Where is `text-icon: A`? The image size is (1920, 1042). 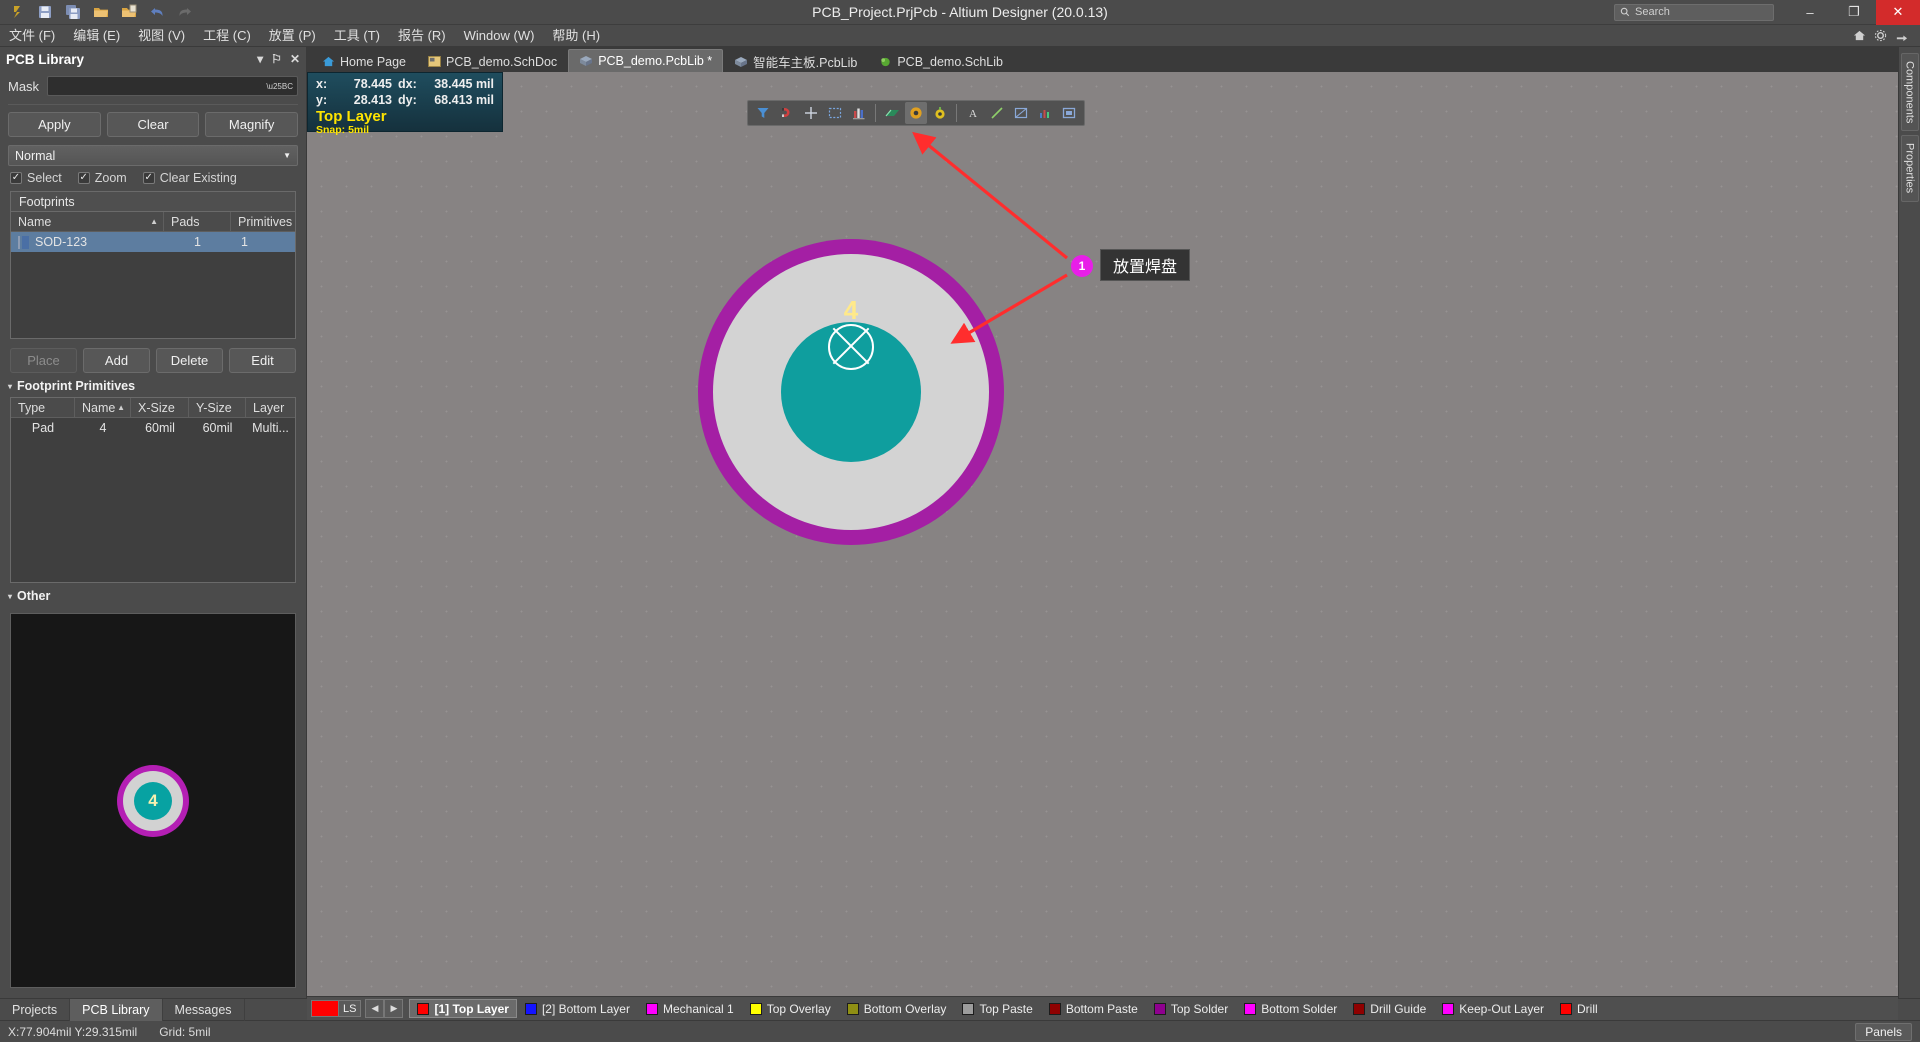
text-icon: A is located at coordinates (973, 113).